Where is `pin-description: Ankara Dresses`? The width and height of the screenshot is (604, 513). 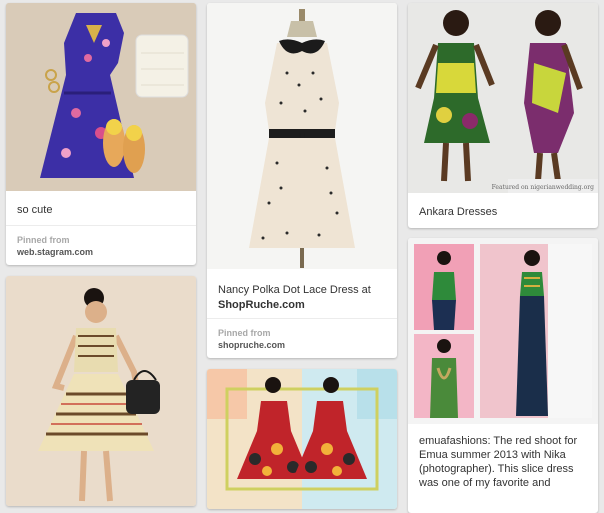
pin-description: Ankara Dresses is located at coordinates (503, 206).